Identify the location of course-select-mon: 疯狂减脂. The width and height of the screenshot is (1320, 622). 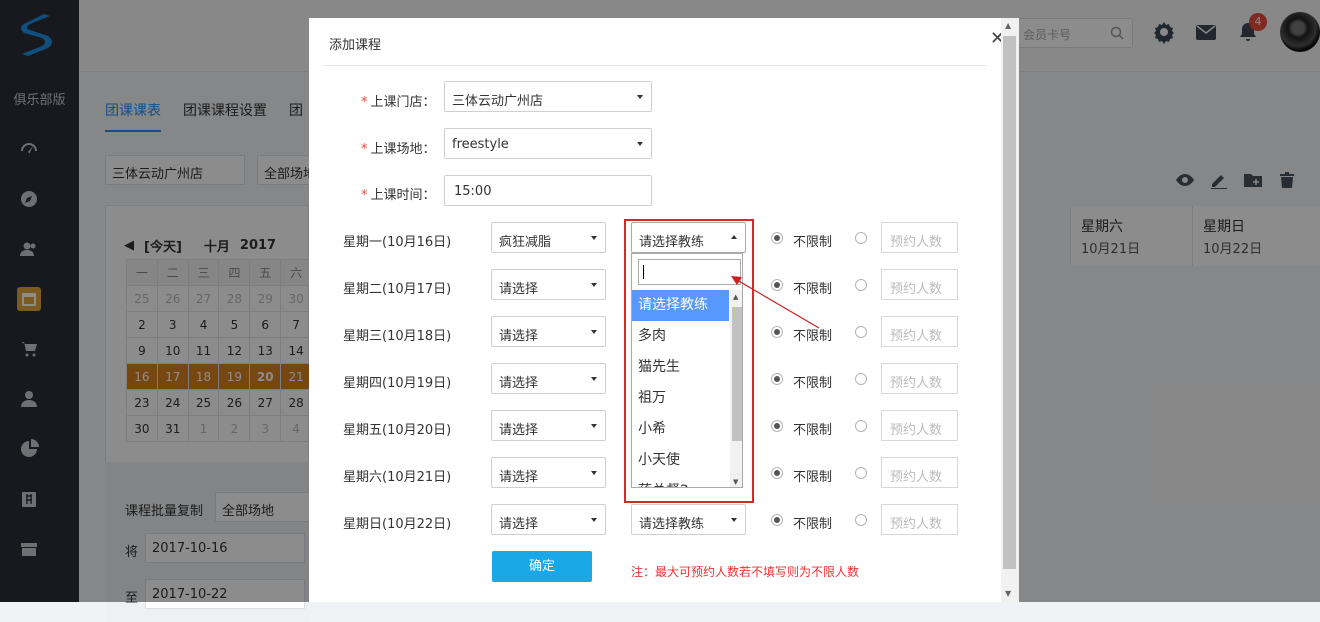
(548, 237).